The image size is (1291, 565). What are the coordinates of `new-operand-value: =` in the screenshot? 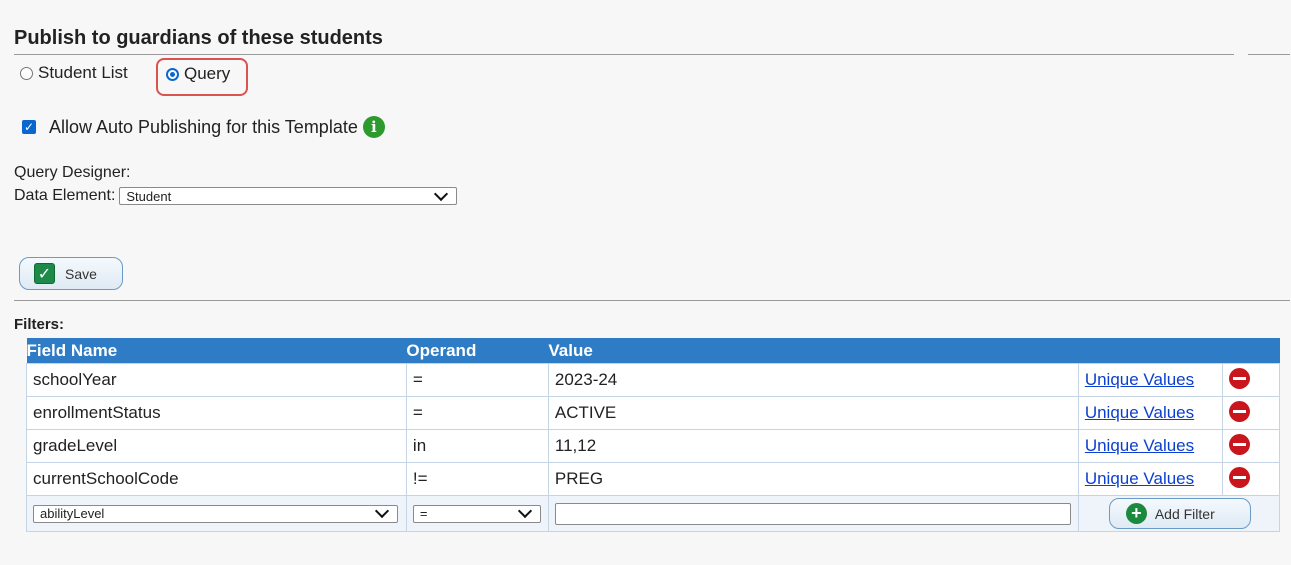 It's located at (423, 513).